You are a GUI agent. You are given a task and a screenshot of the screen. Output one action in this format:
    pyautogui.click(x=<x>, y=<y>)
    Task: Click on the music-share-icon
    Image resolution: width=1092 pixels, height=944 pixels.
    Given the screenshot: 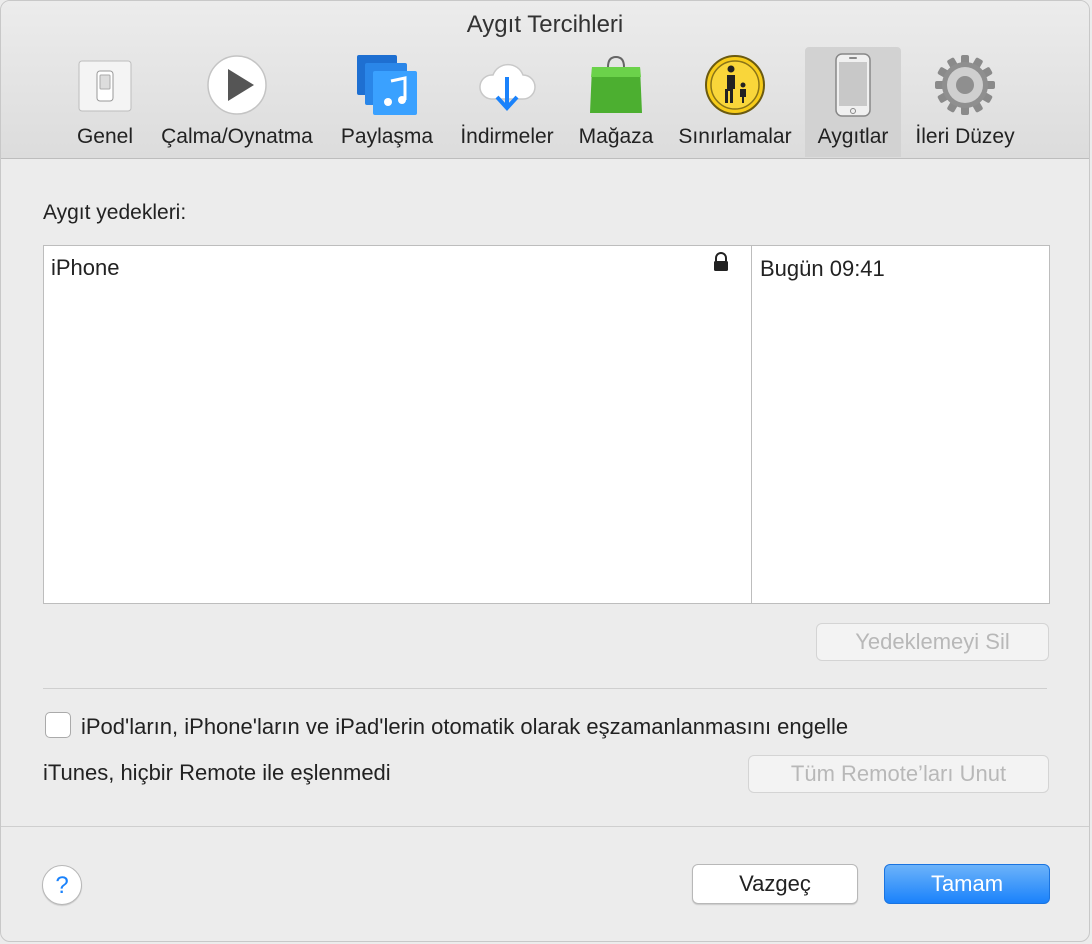 What is the action you would take?
    pyautogui.click(x=387, y=85)
    